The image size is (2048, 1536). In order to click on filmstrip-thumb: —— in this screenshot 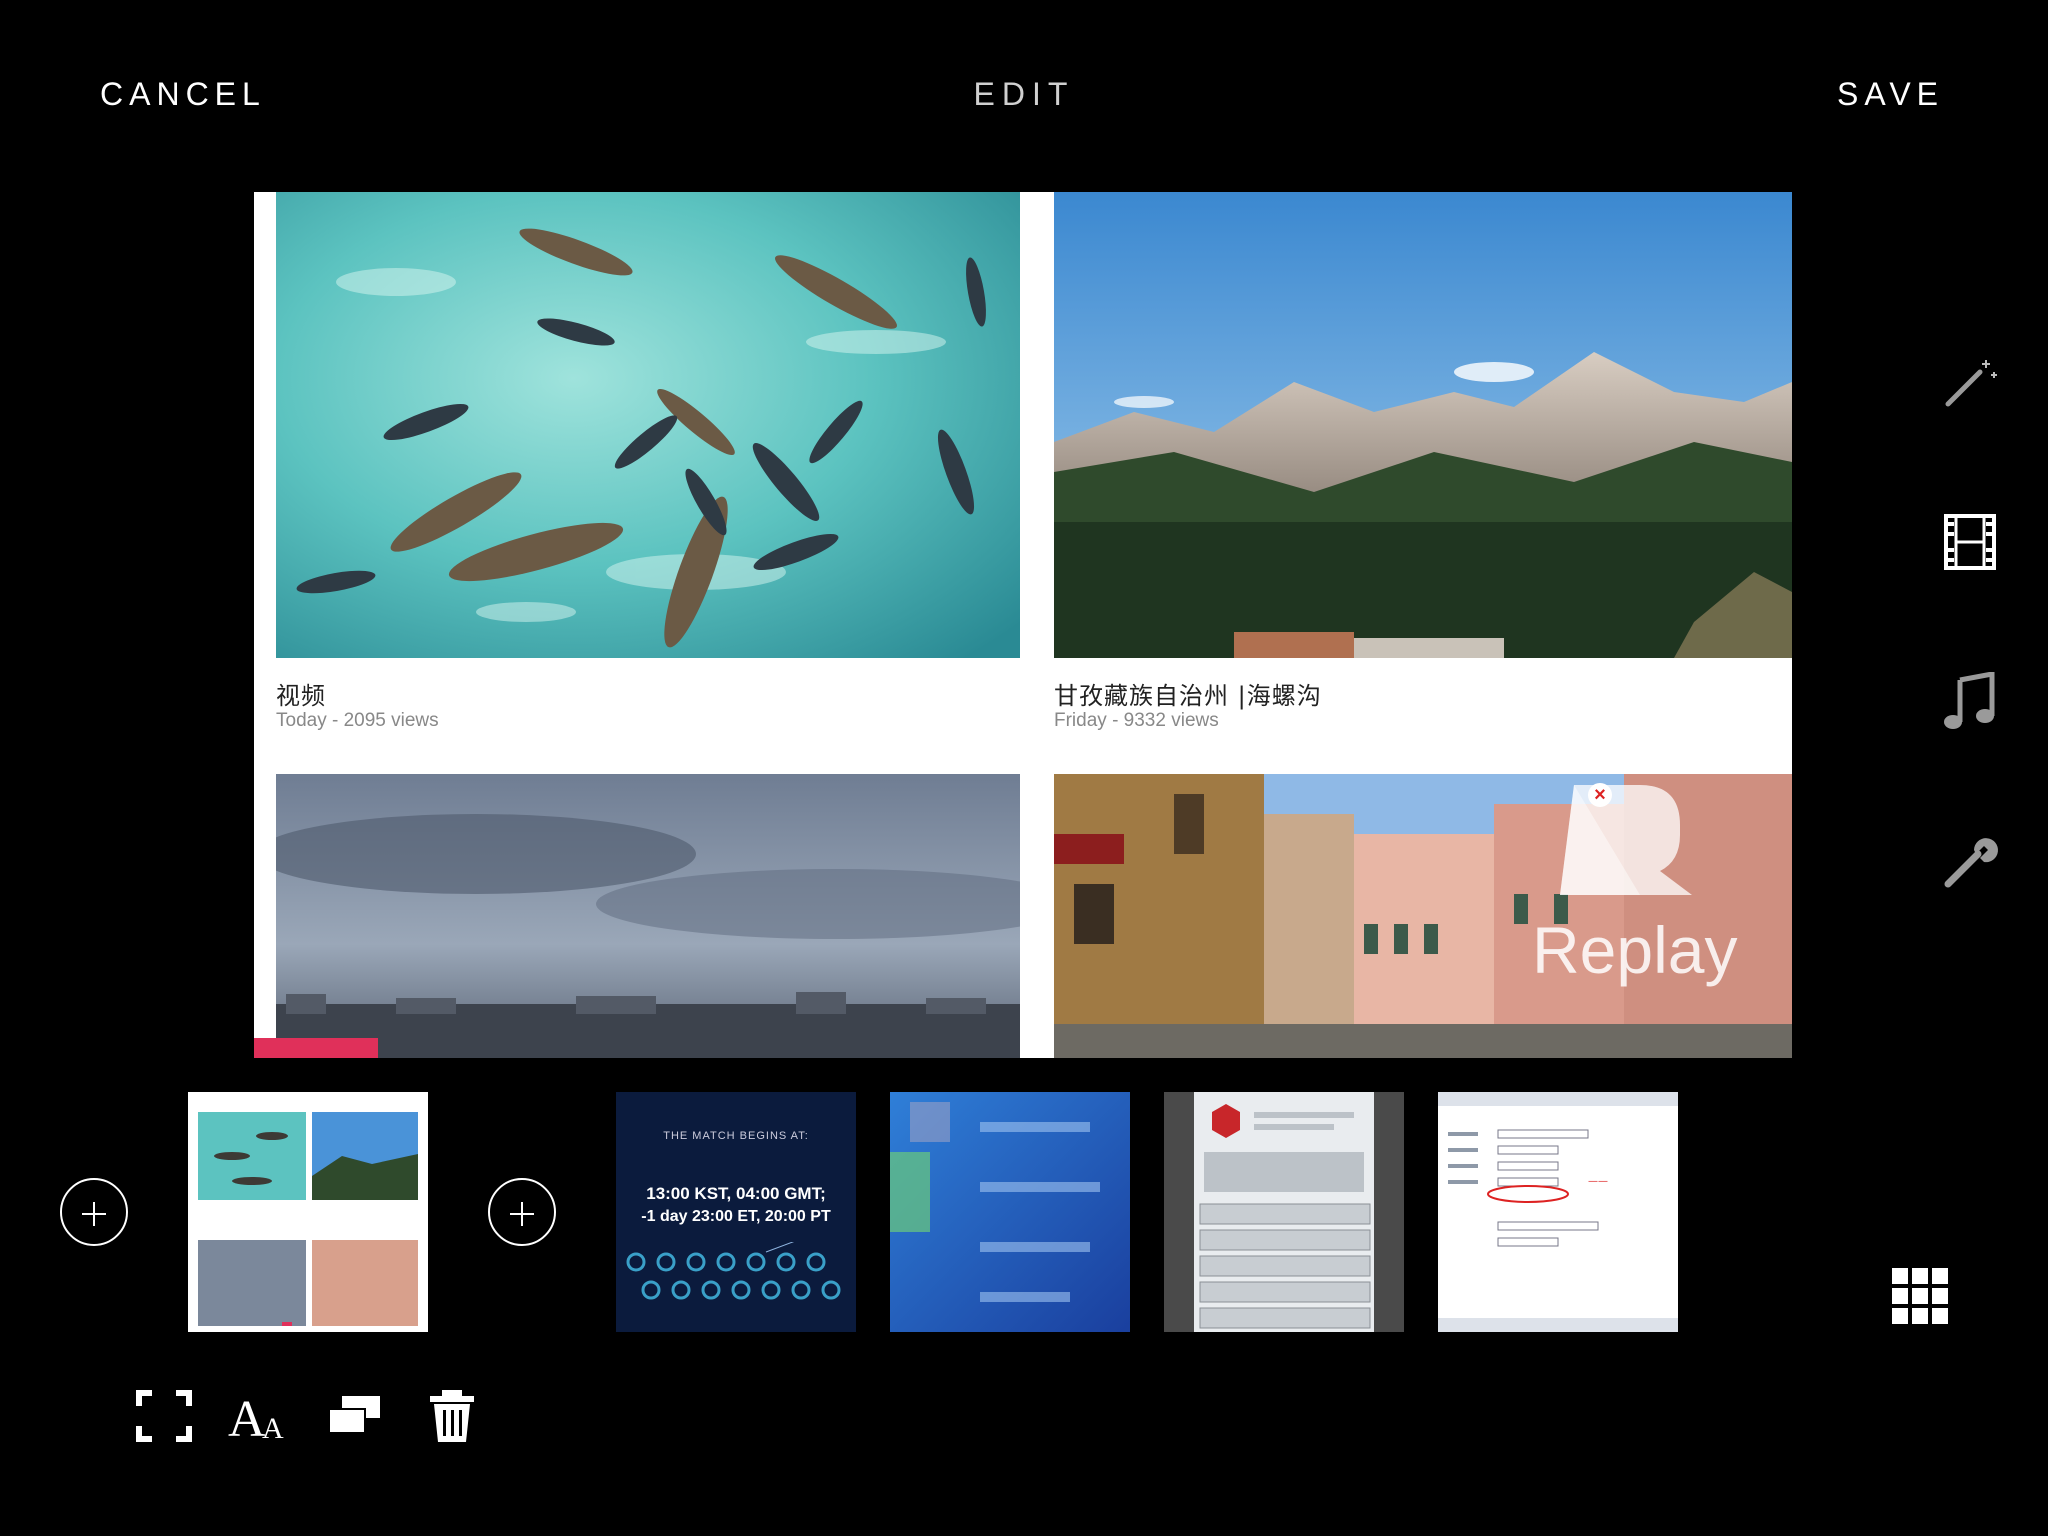, I will do `click(1558, 1212)`.